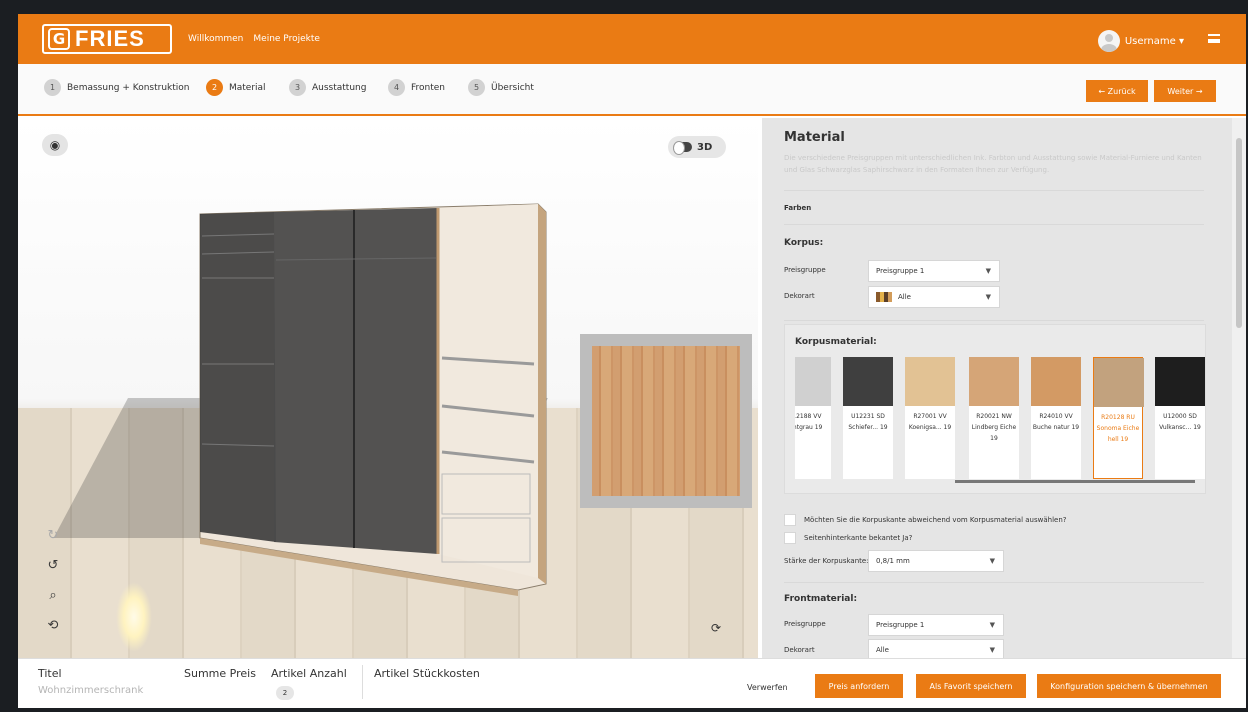 This screenshot has width=1248, height=712. What do you see at coordinates (220, 673) in the screenshot?
I see `summe-preis-label: Summe Preis` at bounding box center [220, 673].